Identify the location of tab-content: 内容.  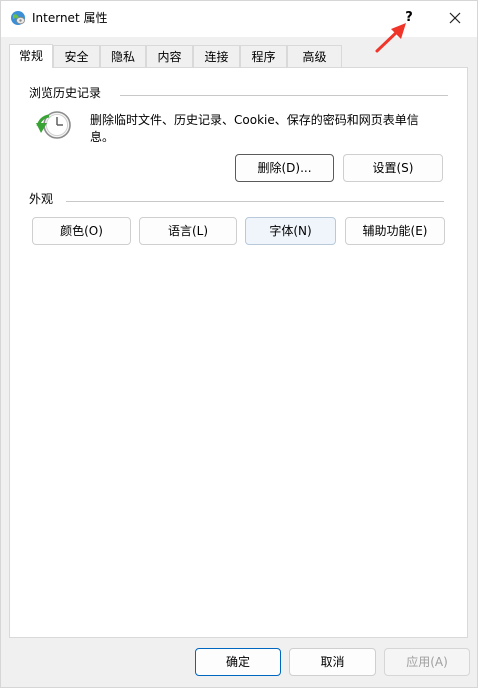
(169, 56).